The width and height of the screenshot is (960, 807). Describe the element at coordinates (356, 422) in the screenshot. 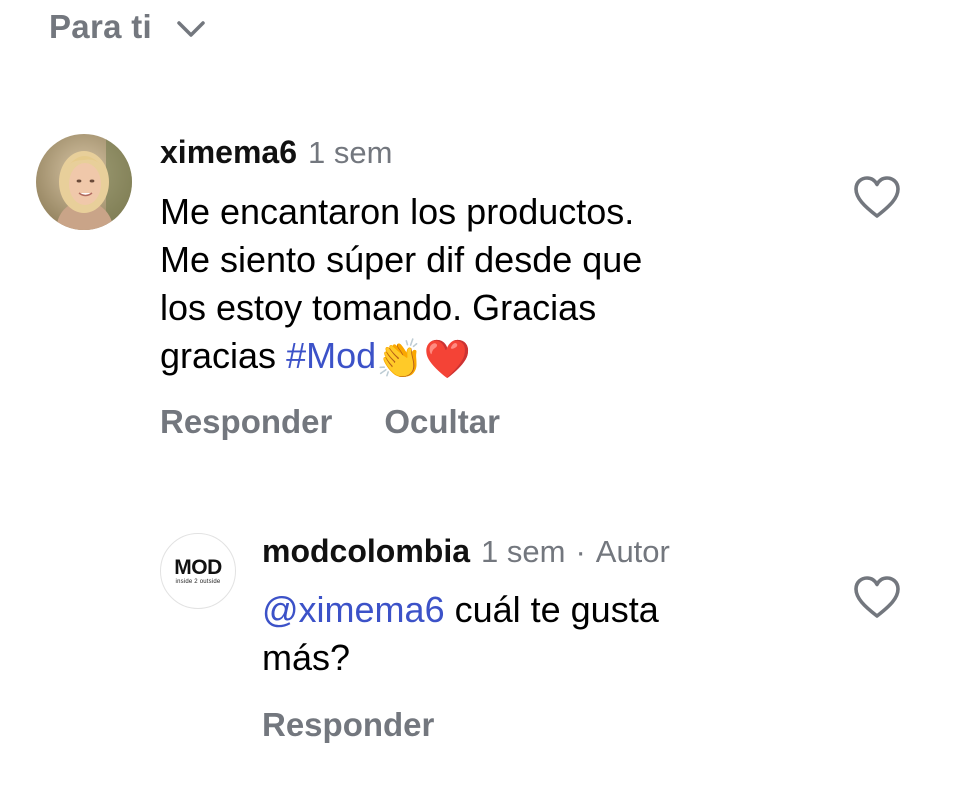

I see `comment-actions: Responder Ocultar` at that location.